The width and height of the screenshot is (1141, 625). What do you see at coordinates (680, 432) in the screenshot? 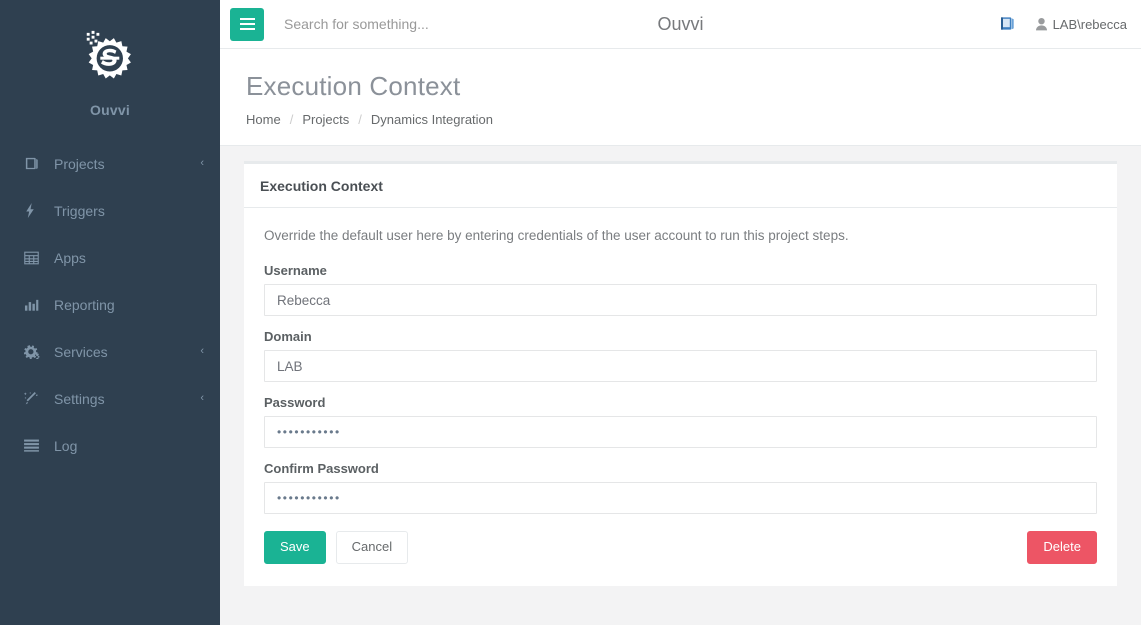
I see `password-field` at bounding box center [680, 432].